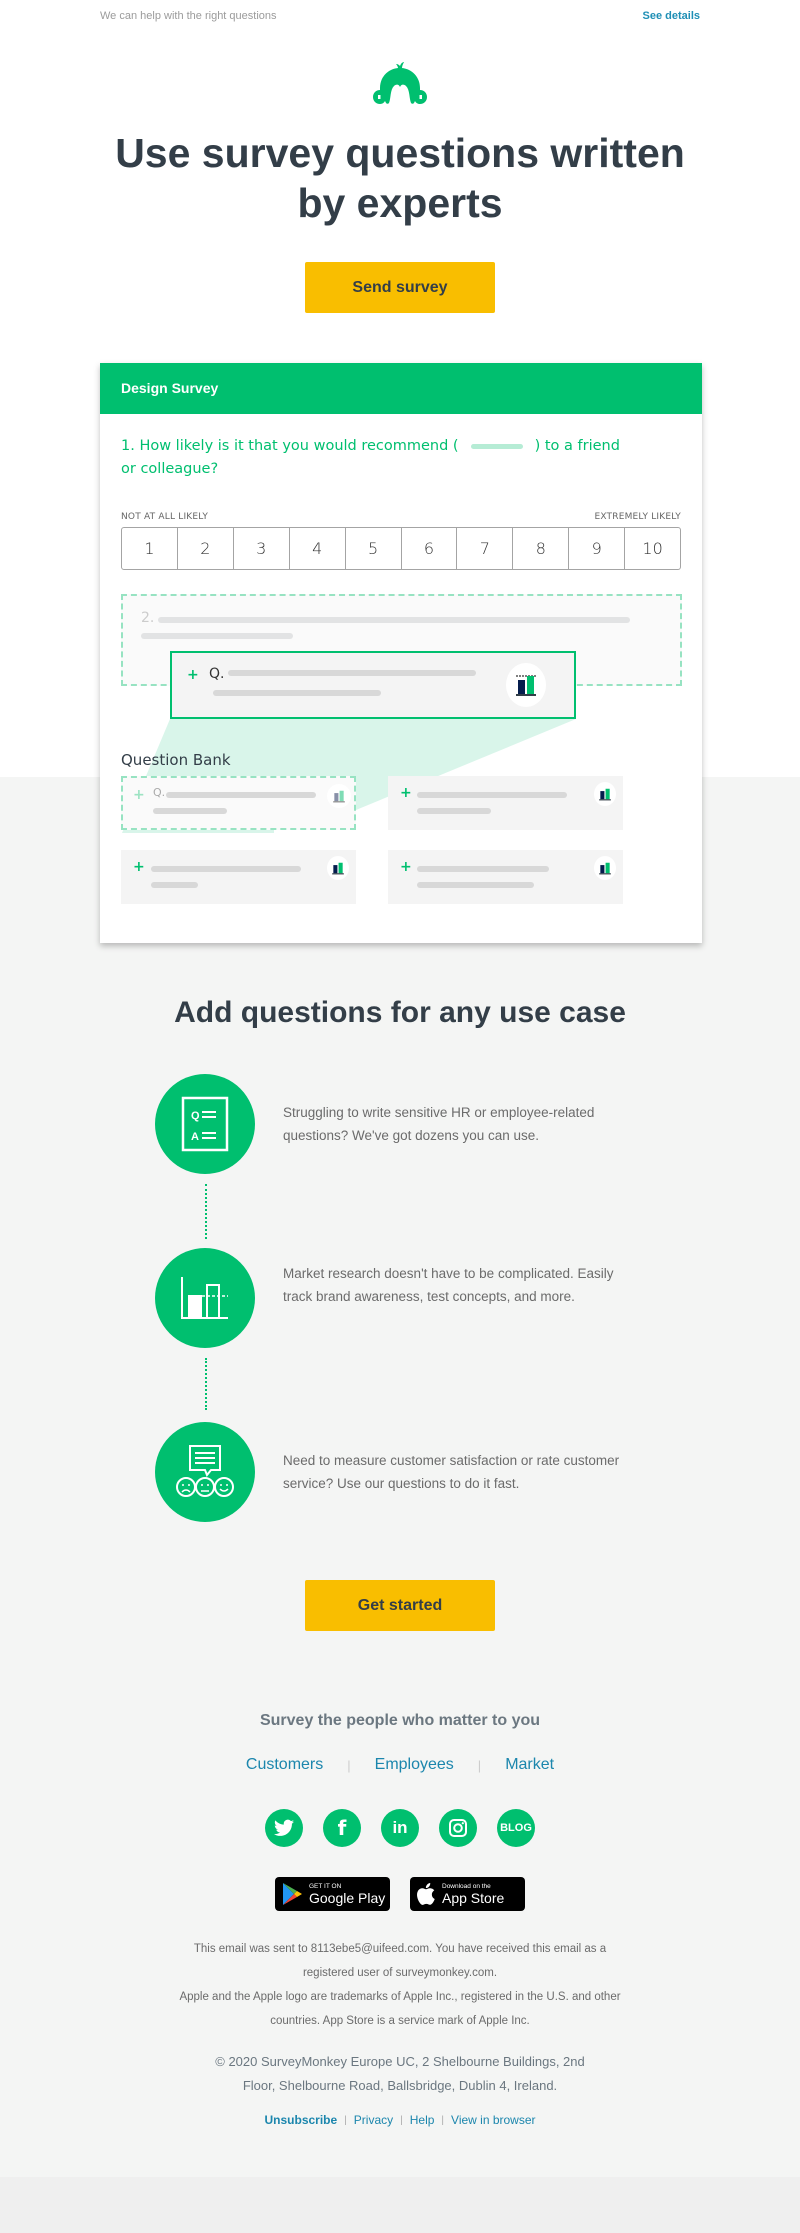  What do you see at coordinates (238, 803) in the screenshot?
I see `question-bank-item: + Q.` at bounding box center [238, 803].